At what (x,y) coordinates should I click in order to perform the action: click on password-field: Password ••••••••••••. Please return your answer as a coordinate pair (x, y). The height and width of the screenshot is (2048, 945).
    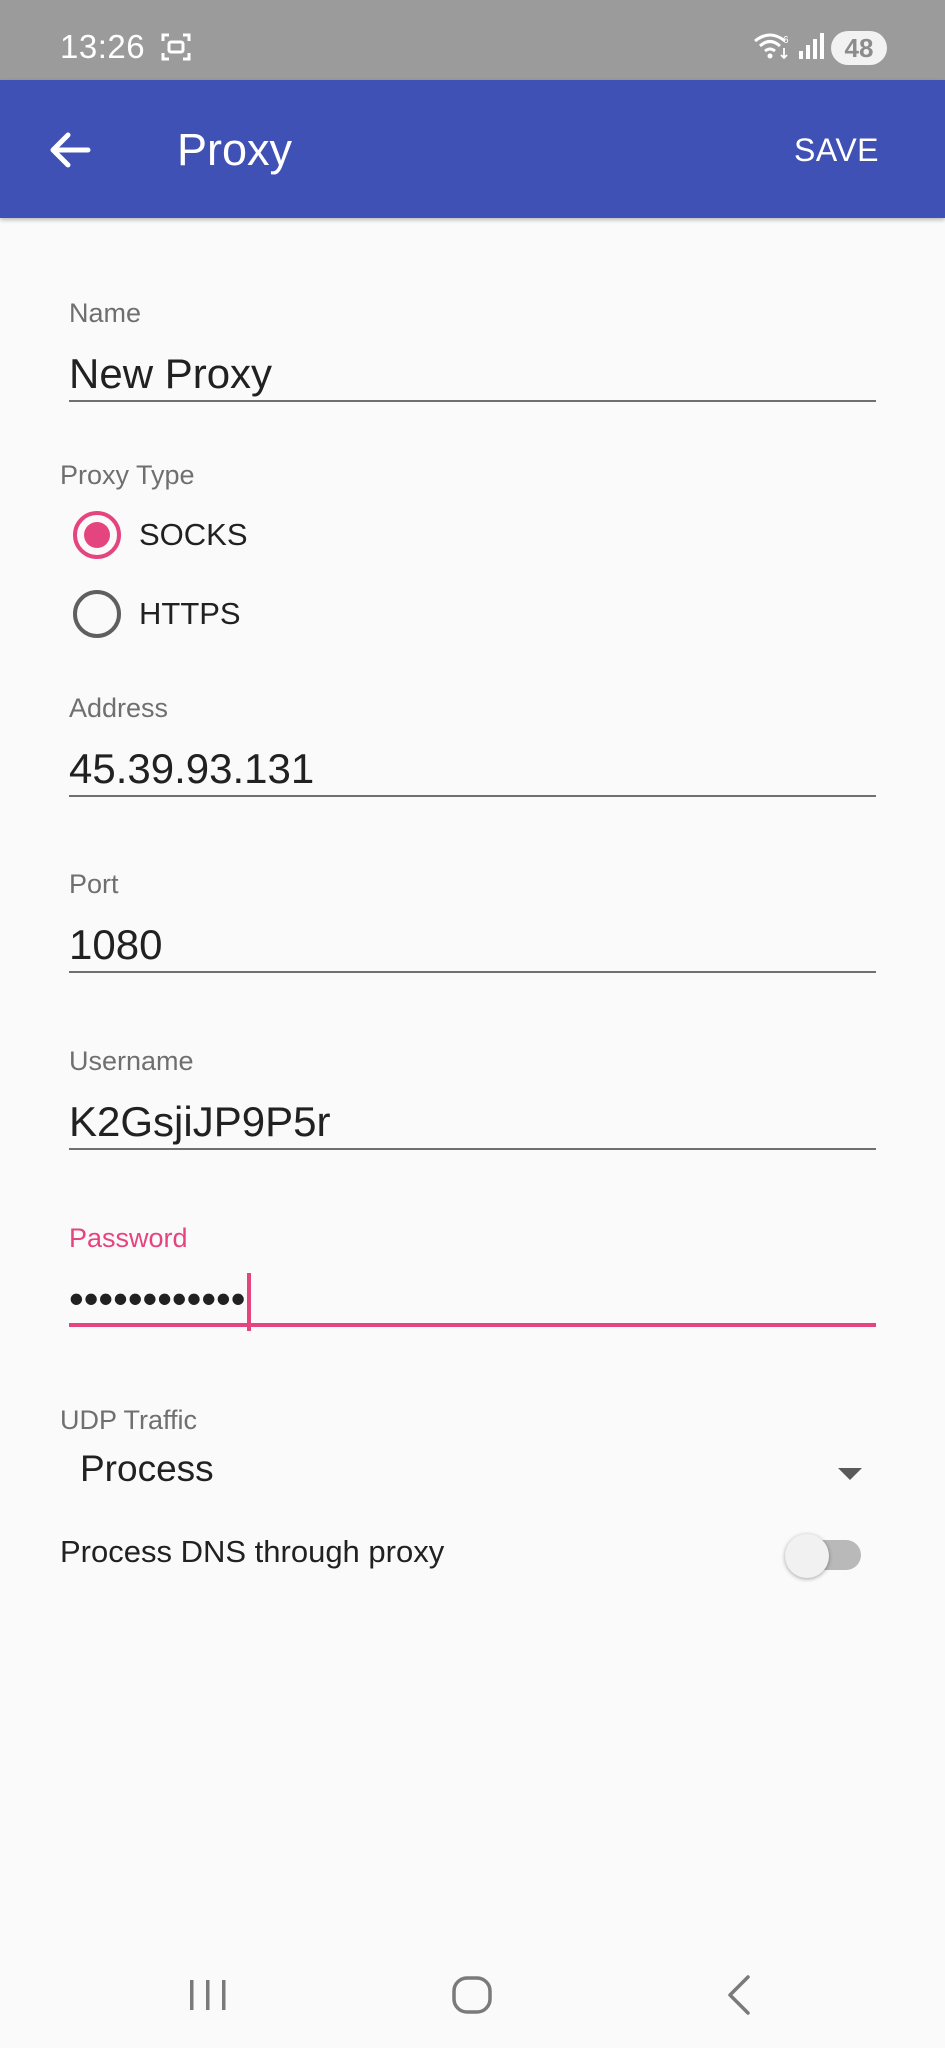
    Looking at the image, I should click on (472, 1277).